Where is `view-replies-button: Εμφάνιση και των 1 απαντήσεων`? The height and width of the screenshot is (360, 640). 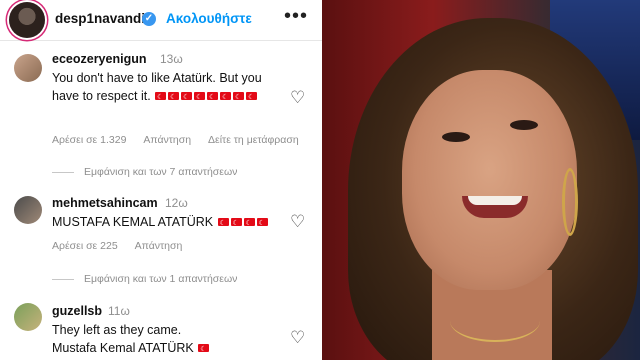
view-replies-button: Εμφάνιση και των 1 απαντήσεων is located at coordinates (144, 279).